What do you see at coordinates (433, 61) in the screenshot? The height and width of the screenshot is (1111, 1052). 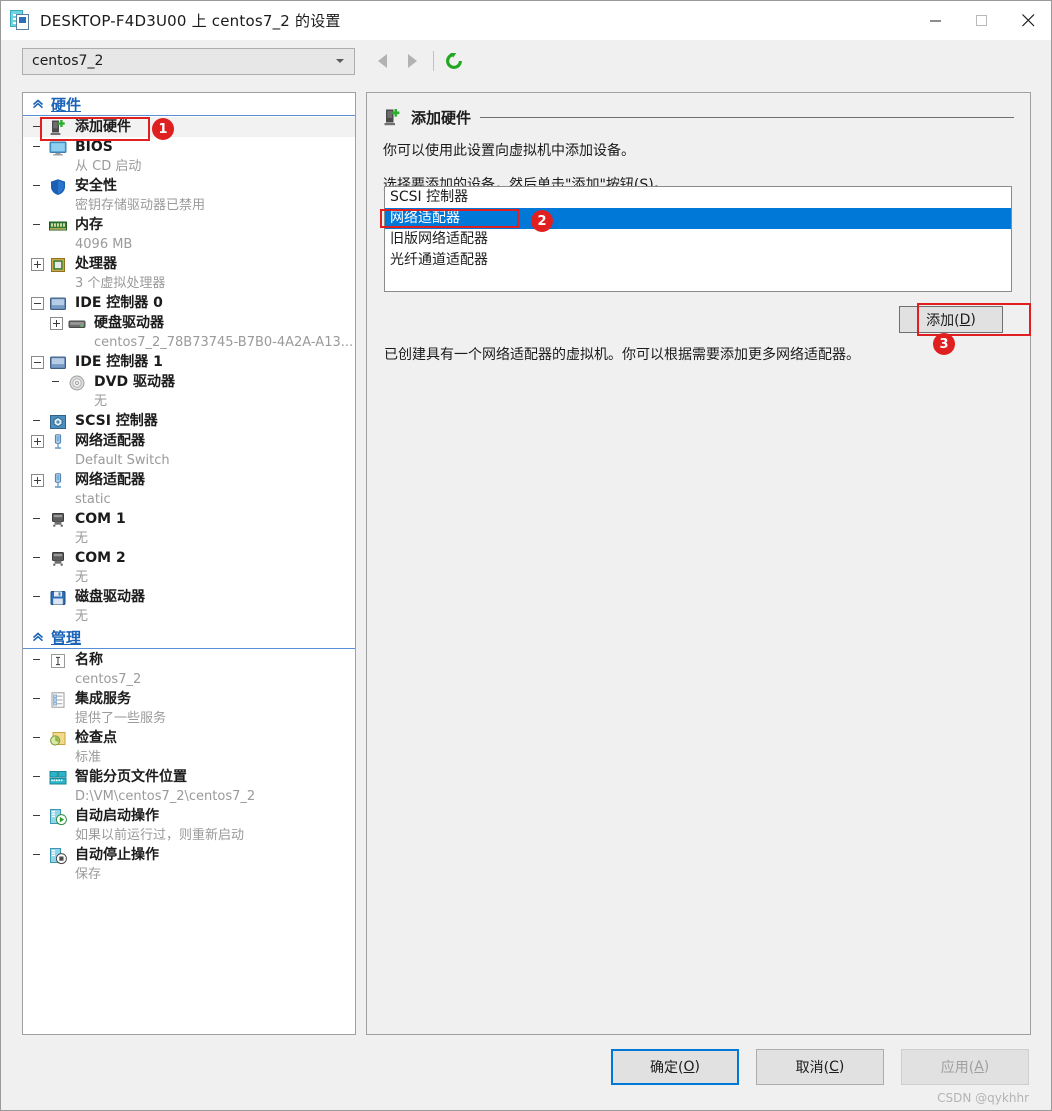 I see `toolbar-separator` at bounding box center [433, 61].